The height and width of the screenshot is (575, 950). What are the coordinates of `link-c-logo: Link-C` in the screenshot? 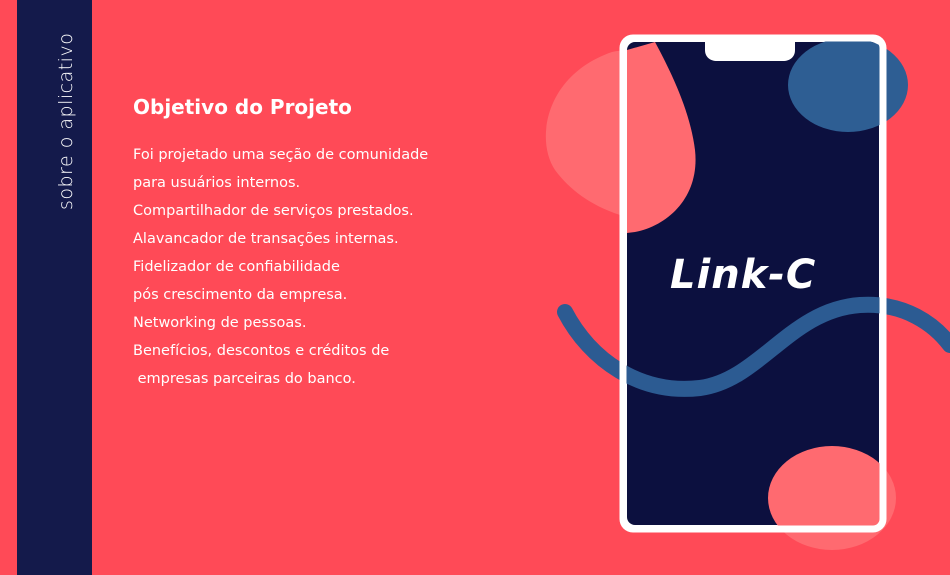 It's located at (743, 275).